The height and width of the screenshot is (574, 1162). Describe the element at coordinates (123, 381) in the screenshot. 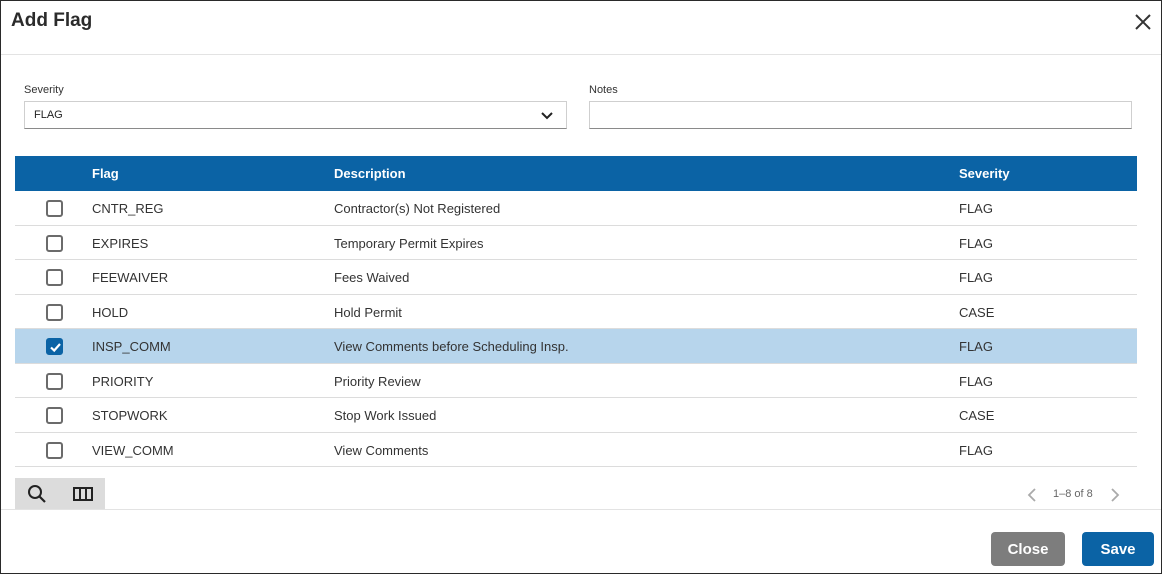

I see `cell-flag: PRIORITY` at that location.